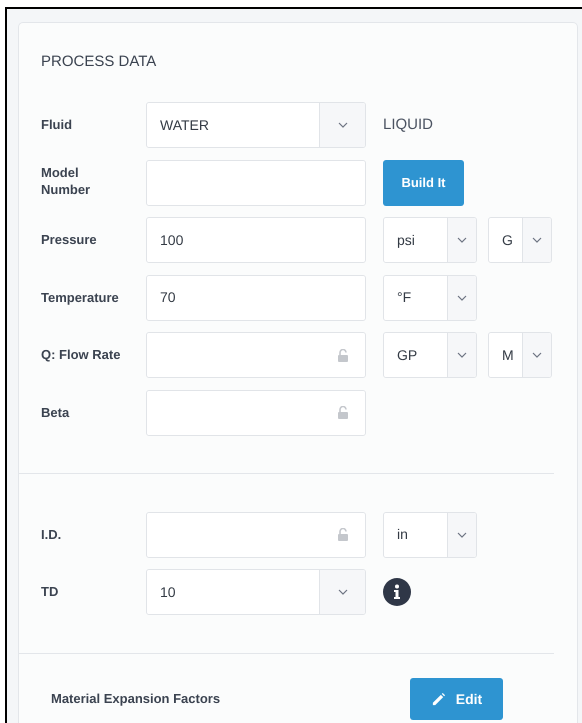 The image size is (582, 723). I want to click on dropdown-select: WATER, so click(256, 125).